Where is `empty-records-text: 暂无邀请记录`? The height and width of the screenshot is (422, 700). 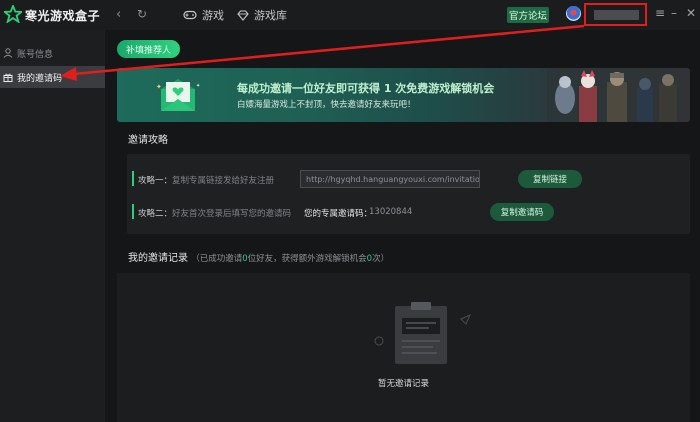 empty-records-text: 暂无邀请记录 is located at coordinates (403, 384).